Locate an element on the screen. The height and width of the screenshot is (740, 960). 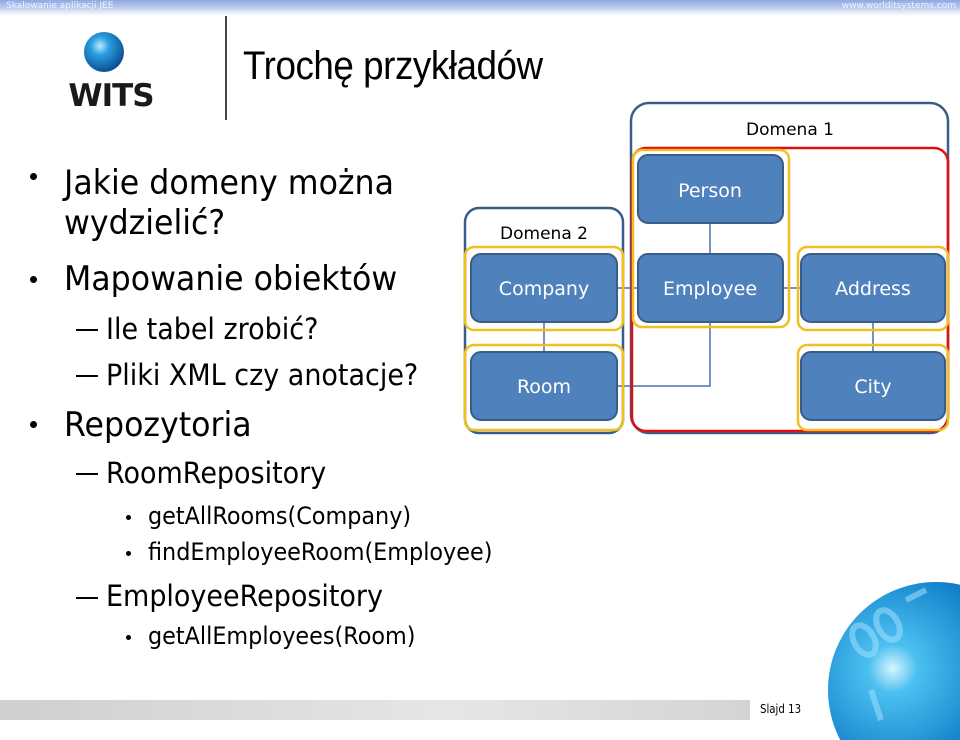
entity-employee-label: Employee is located at coordinates (710, 289).